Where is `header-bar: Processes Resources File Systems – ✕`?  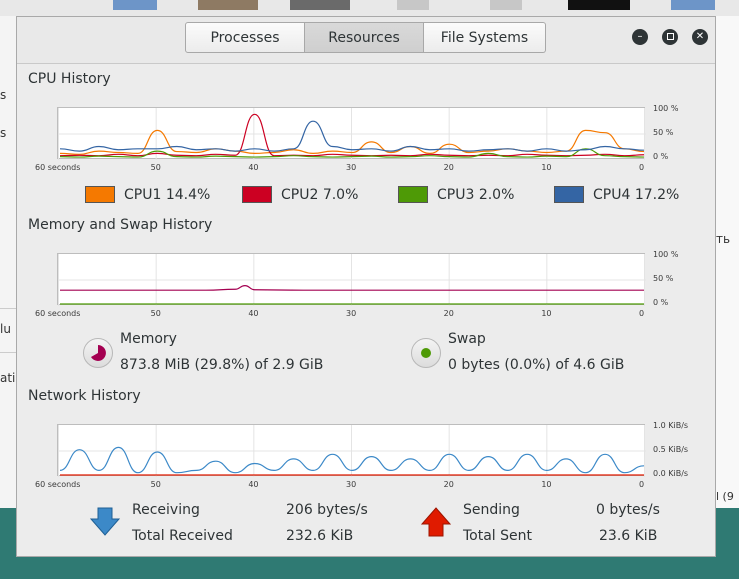 header-bar: Processes Resources File Systems – ✕ is located at coordinates (366, 40).